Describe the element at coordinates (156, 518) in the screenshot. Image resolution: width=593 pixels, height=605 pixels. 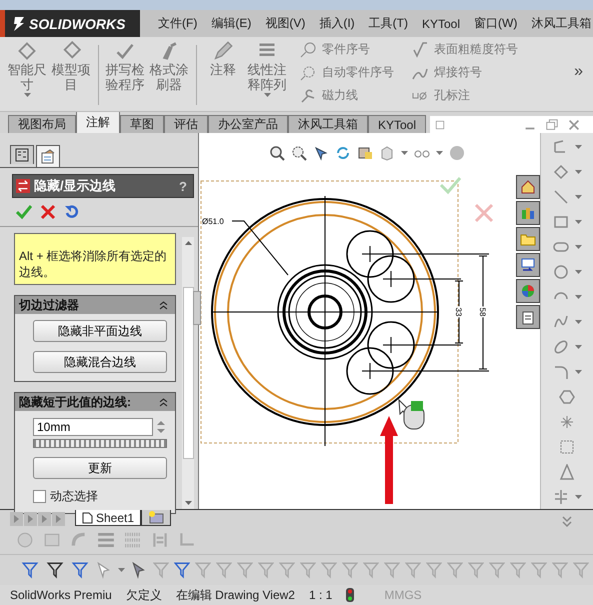
I see `add-sheet-icon` at that location.